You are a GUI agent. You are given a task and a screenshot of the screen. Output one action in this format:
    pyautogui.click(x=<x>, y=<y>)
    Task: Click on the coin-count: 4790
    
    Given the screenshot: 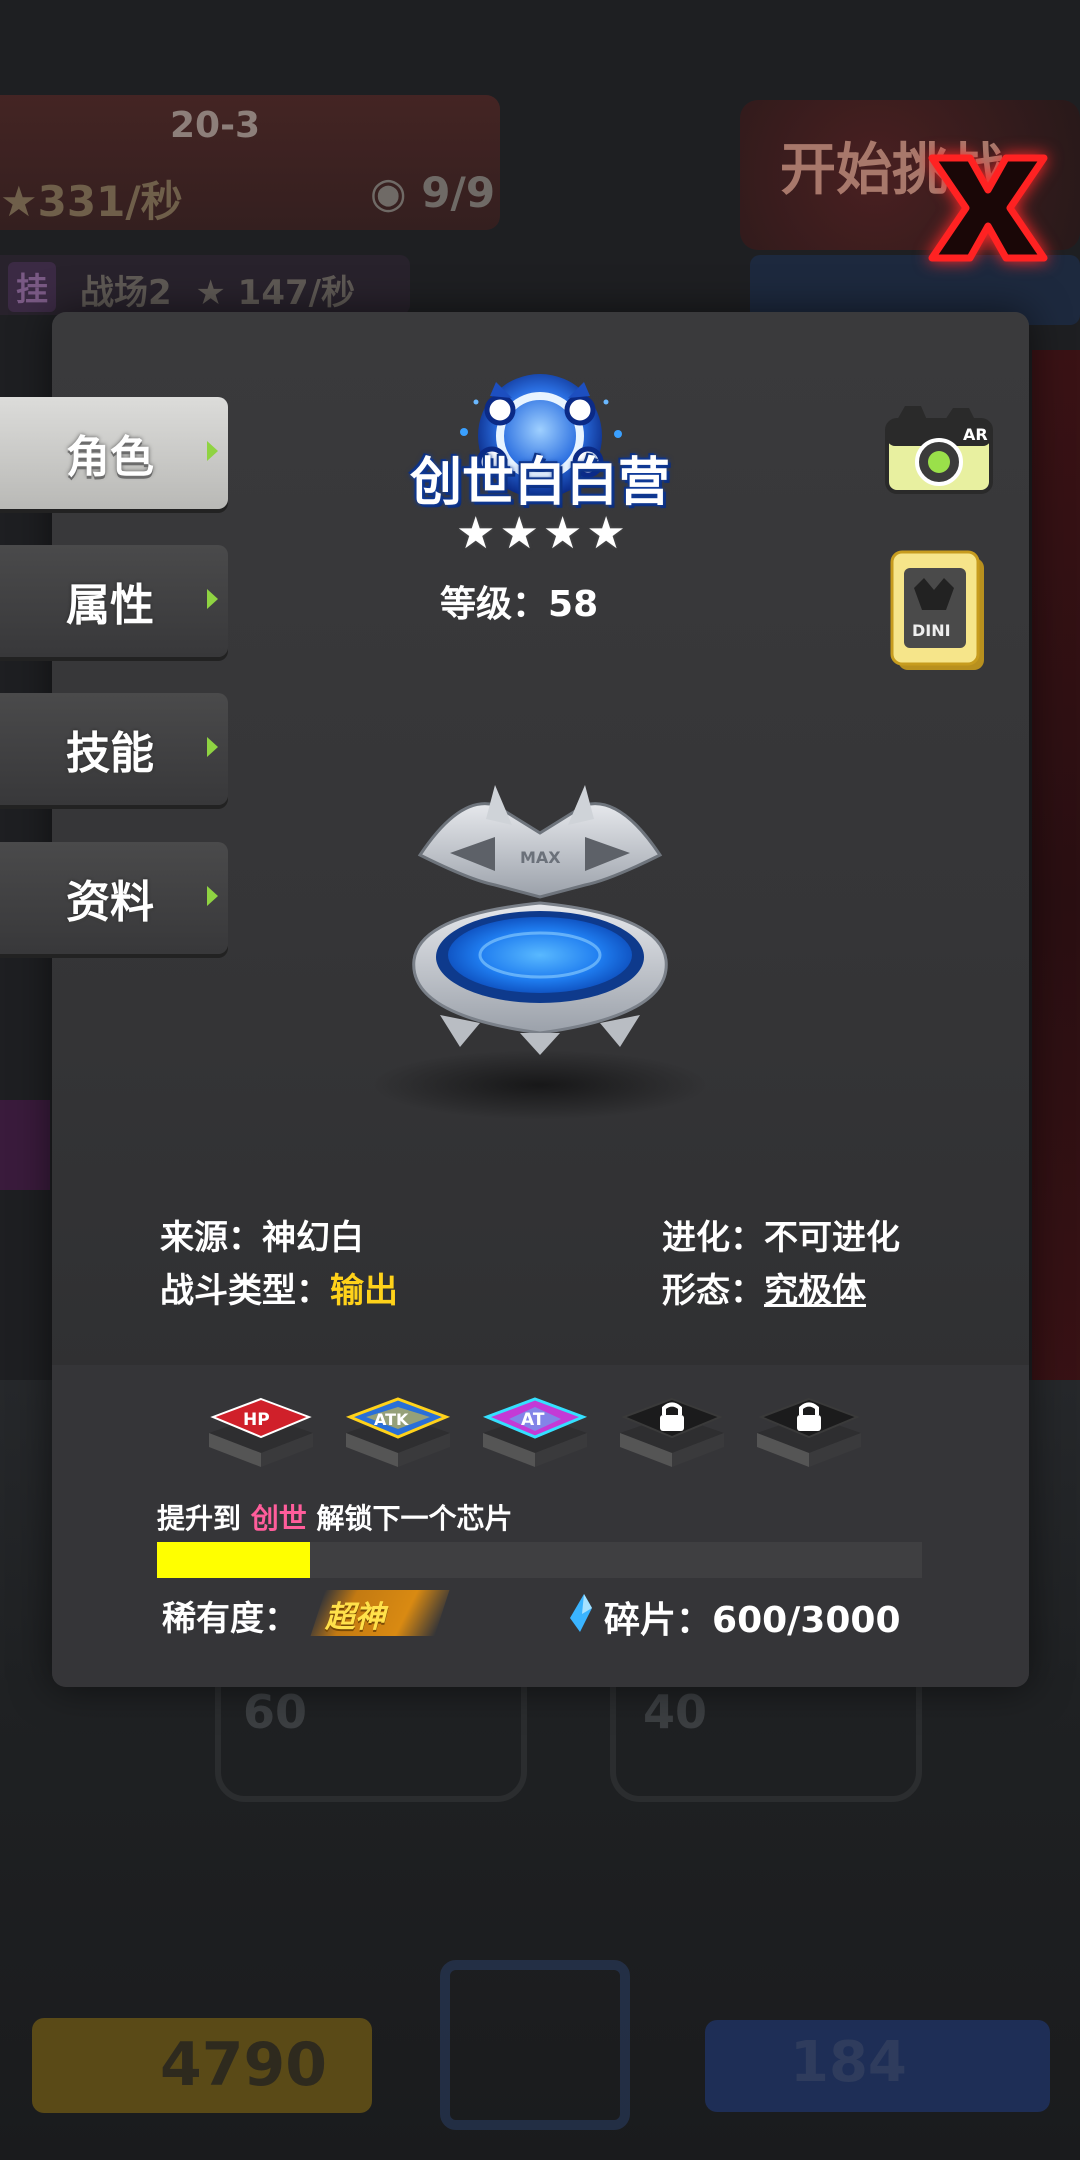 What is the action you would take?
    pyautogui.click(x=243, y=2065)
    